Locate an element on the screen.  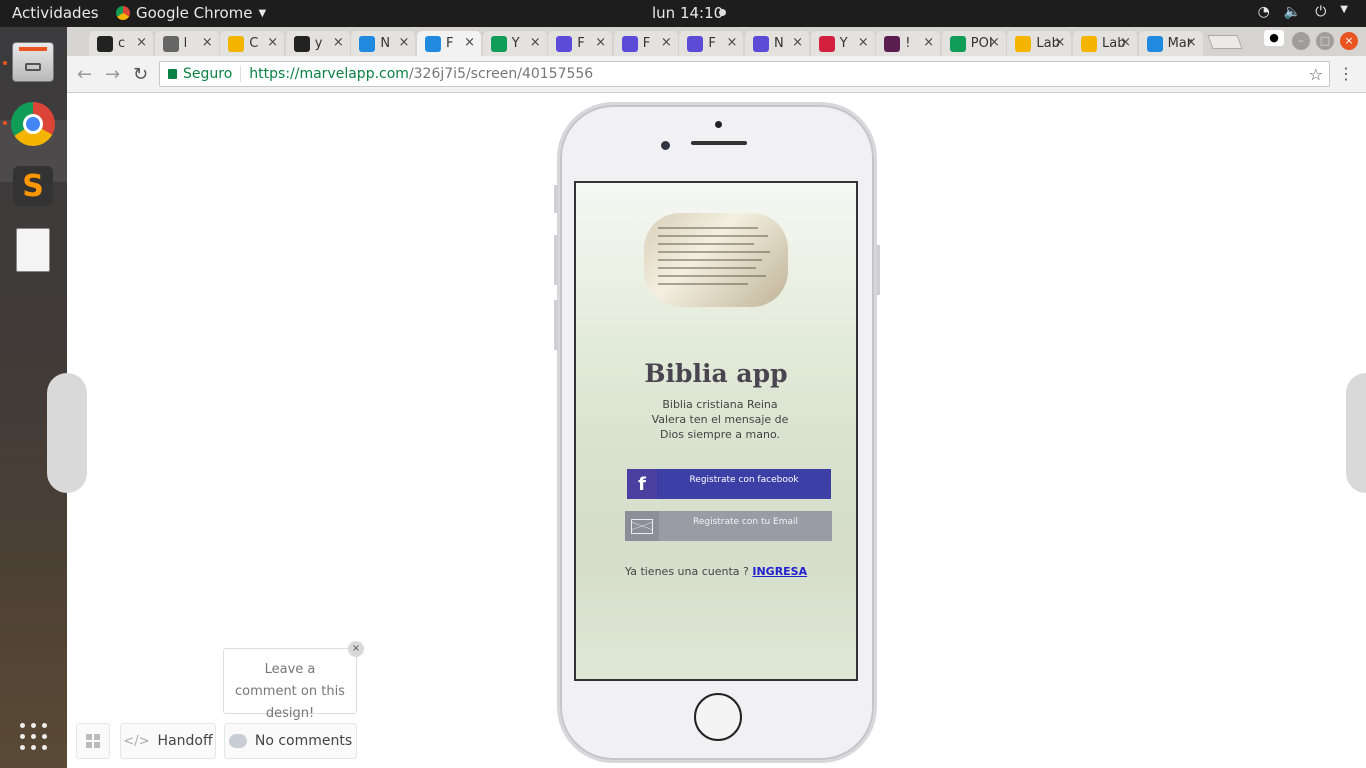
tab-14: POI × is located at coordinates (973, 43).